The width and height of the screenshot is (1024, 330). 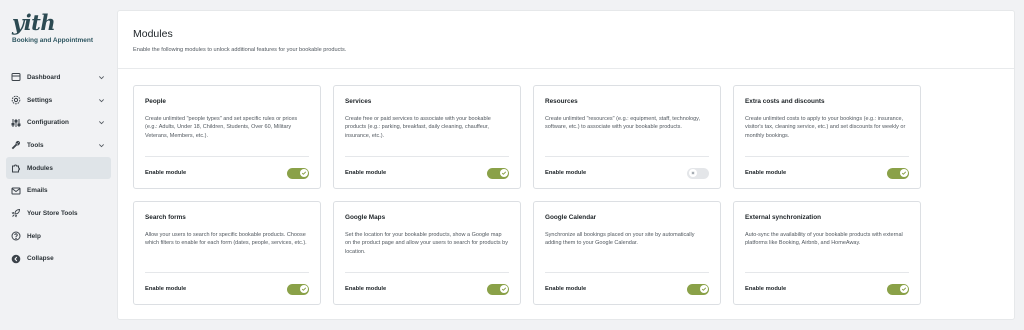 What do you see at coordinates (35, 145) in the screenshot?
I see `sidebar-item-label: Tools` at bounding box center [35, 145].